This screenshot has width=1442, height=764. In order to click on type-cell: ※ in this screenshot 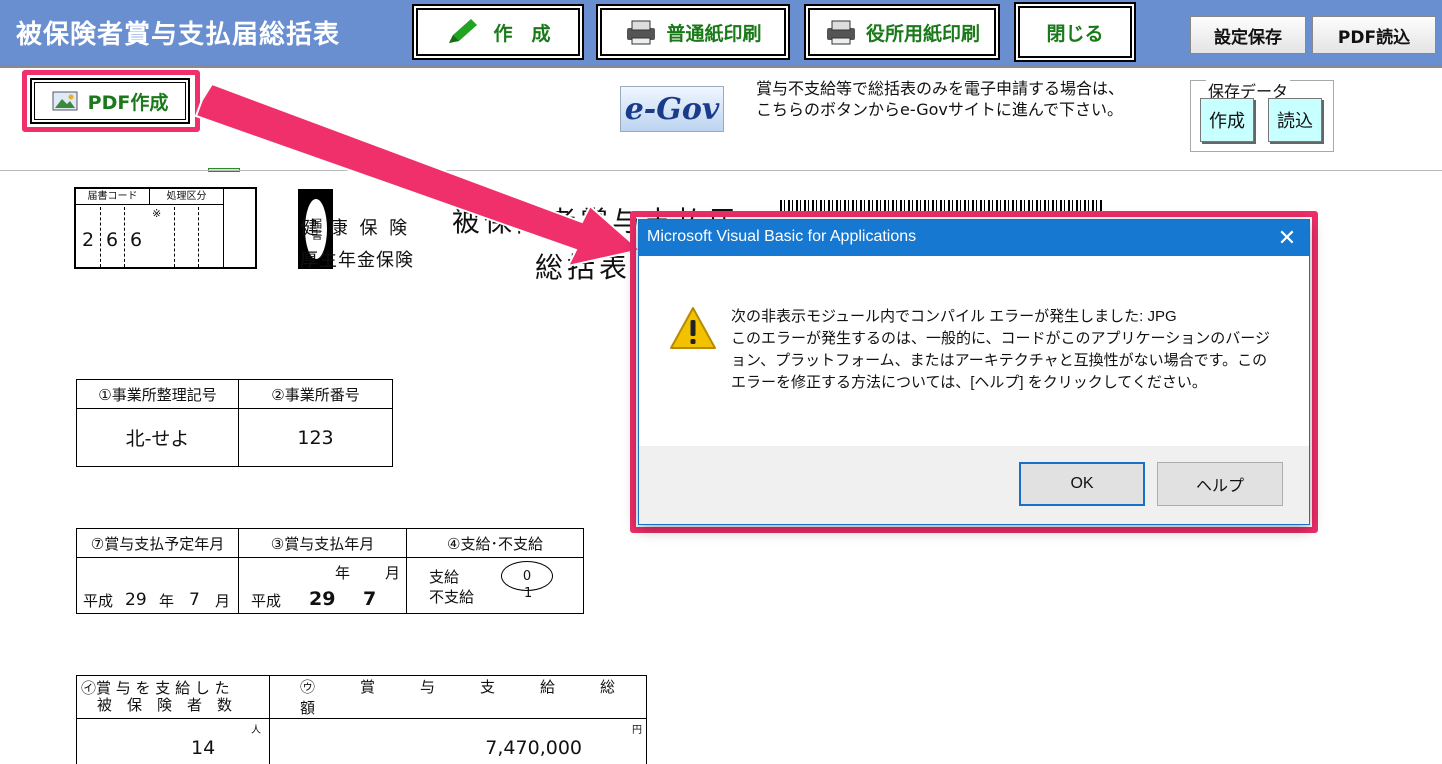, I will do `click(187, 237)`.